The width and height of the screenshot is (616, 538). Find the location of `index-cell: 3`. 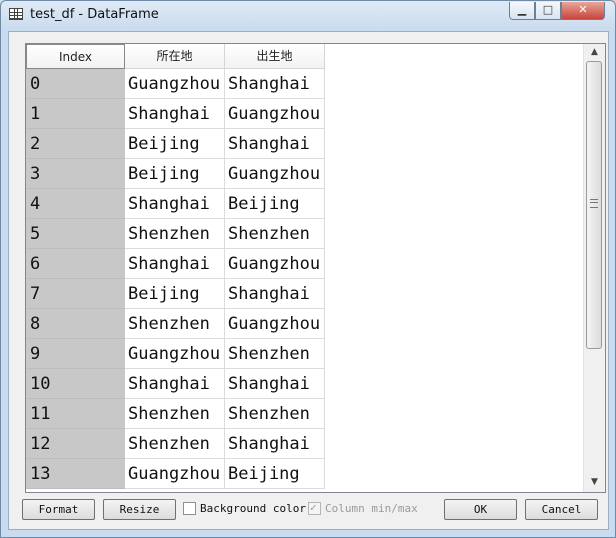

index-cell: 3 is located at coordinates (75, 174).